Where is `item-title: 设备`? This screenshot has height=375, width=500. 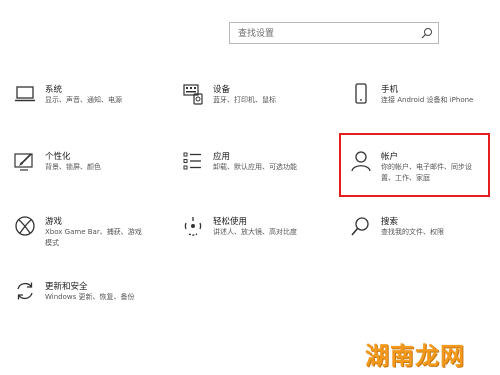 item-title: 设备 is located at coordinates (222, 90).